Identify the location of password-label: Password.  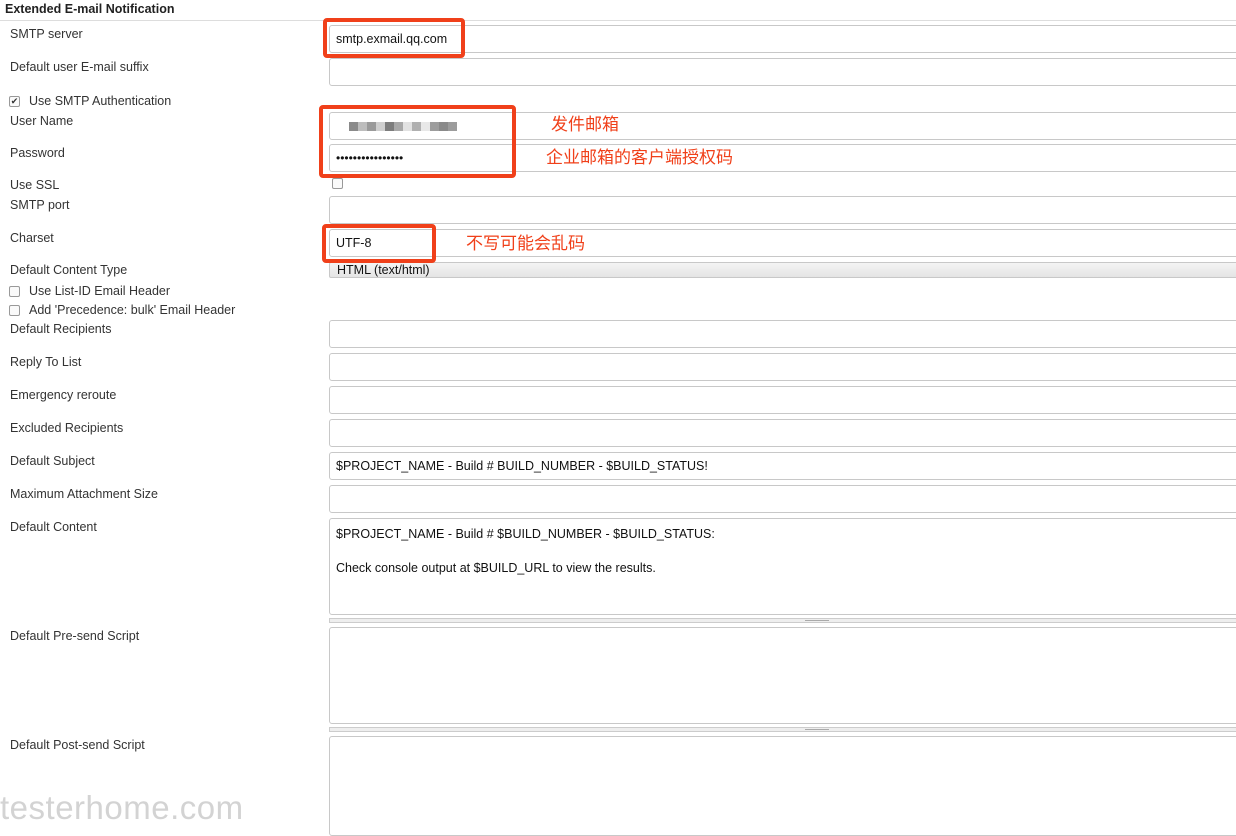
(37, 153).